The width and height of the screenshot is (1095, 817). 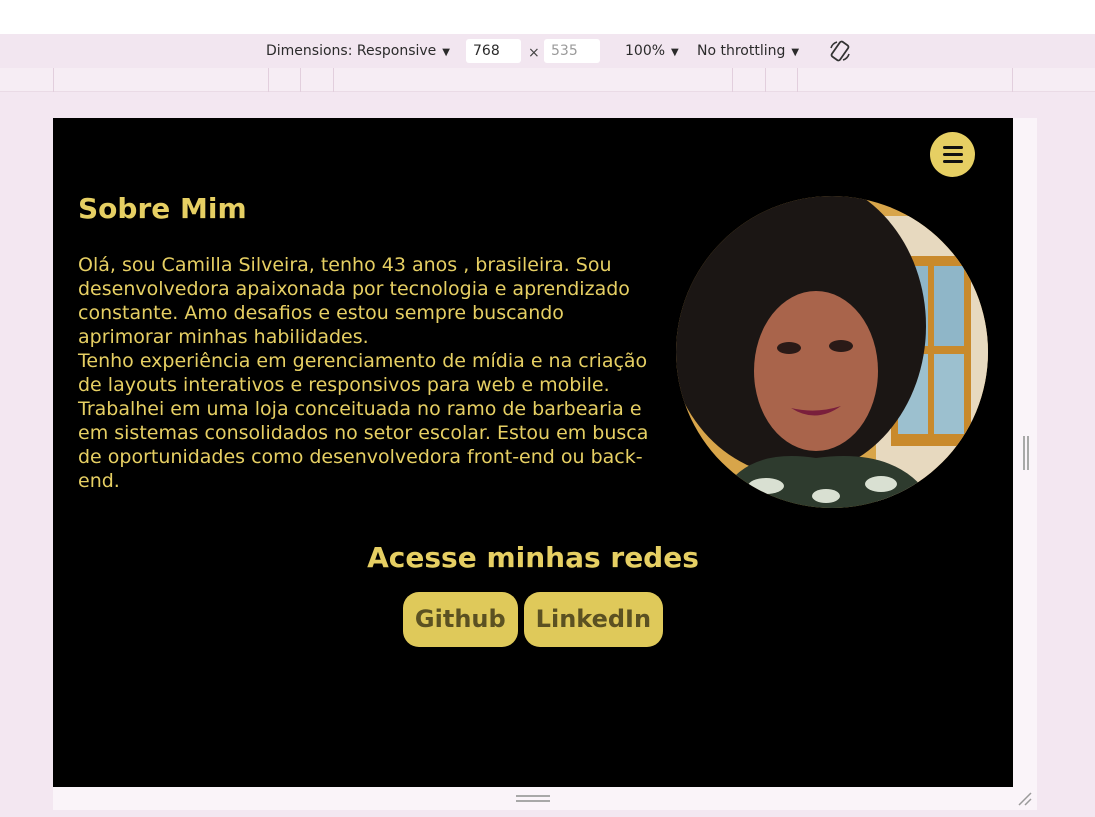 I want to click on menu-button, so click(x=952, y=154).